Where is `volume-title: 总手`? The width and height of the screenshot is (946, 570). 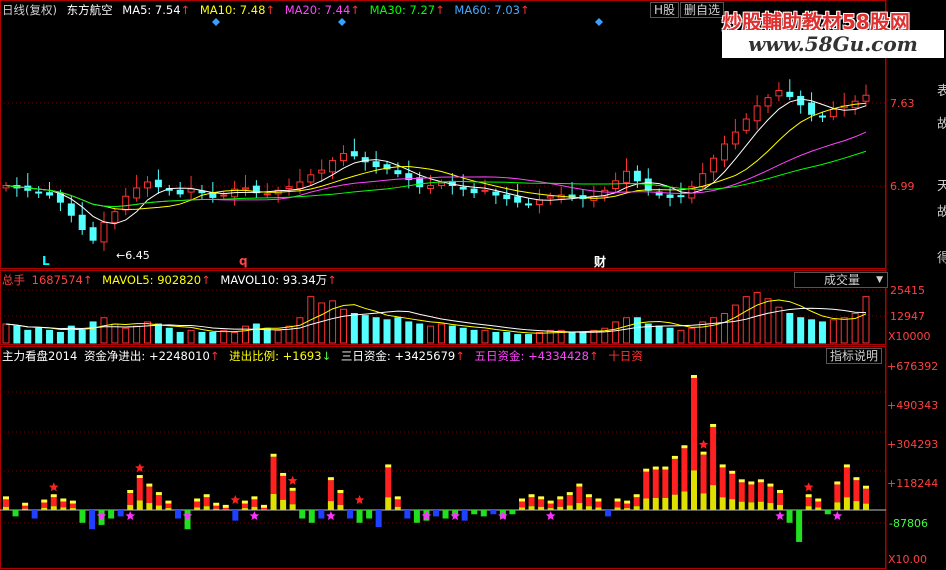
volume-title: 总手 is located at coordinates (13, 280).